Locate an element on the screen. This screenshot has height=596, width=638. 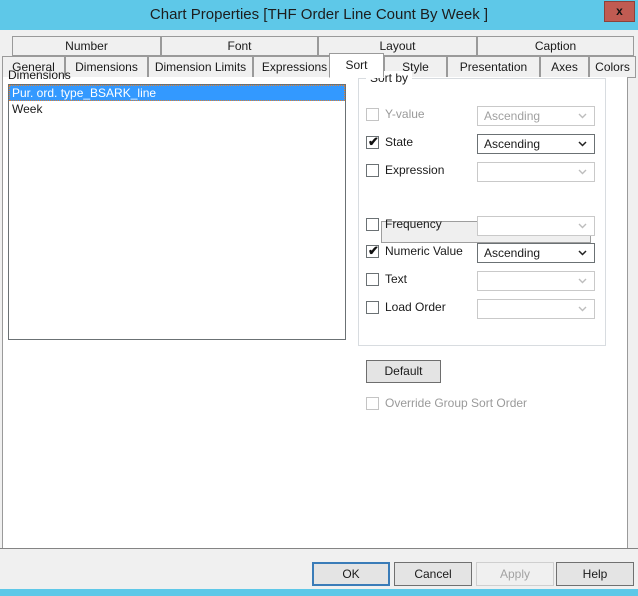
checkbox-label-expression: Expression is located at coordinates (415, 170).